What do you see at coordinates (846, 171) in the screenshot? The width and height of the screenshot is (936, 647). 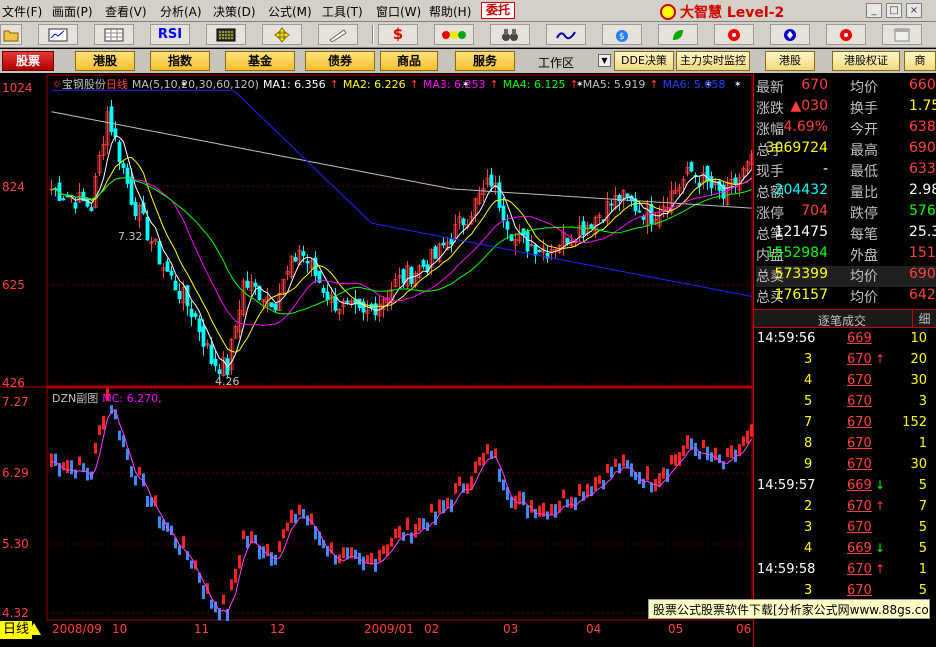 I see `quote-row-current: 现手 - 最低 633` at bounding box center [846, 171].